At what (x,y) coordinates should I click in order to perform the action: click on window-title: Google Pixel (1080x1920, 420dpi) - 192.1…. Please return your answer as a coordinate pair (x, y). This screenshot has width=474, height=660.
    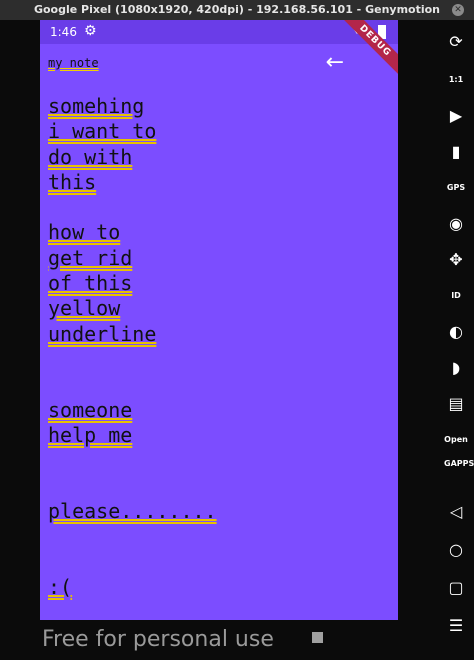
    Looking at the image, I should click on (237, 9).